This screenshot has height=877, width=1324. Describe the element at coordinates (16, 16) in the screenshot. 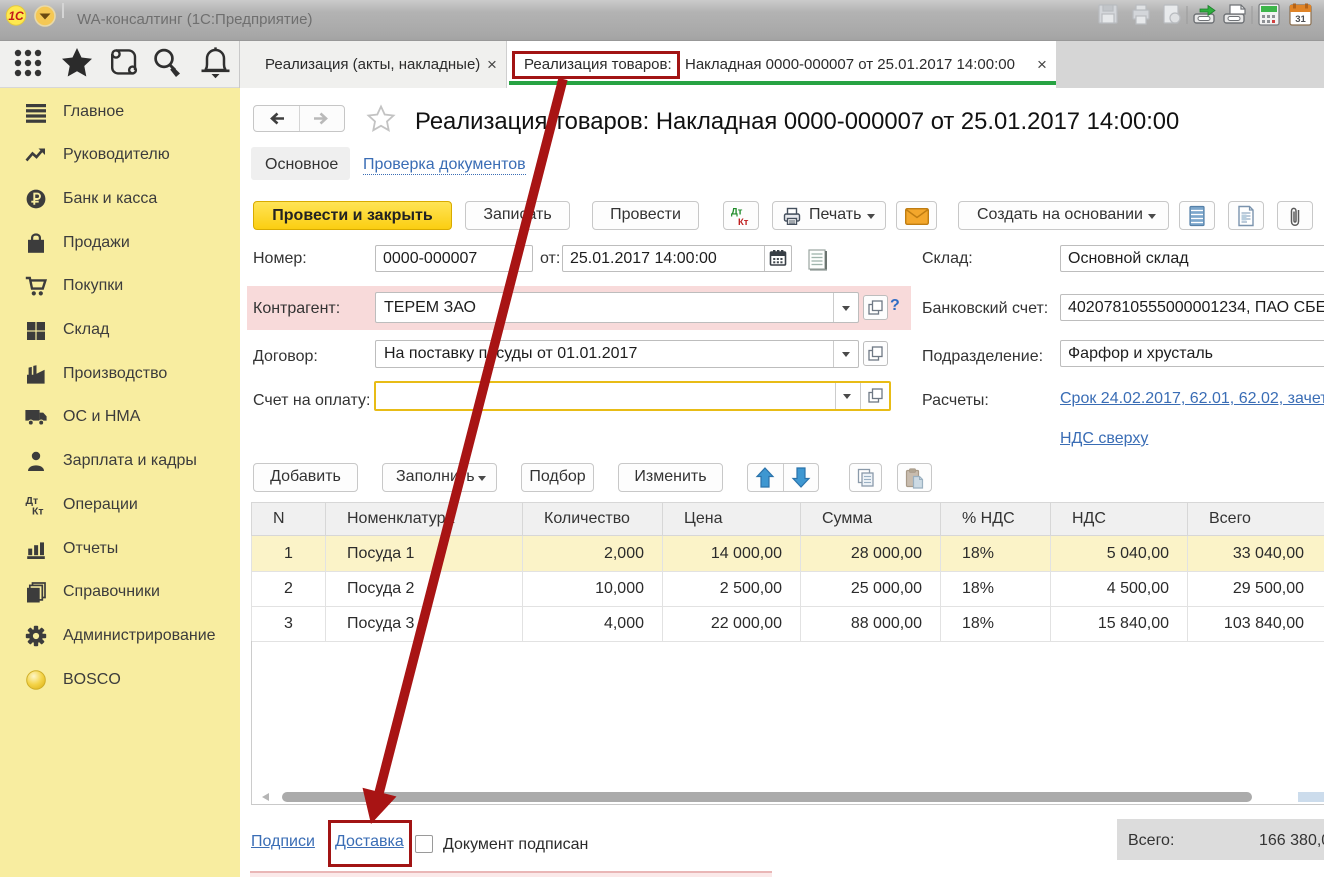

I see `svg-text: 1С` at that location.